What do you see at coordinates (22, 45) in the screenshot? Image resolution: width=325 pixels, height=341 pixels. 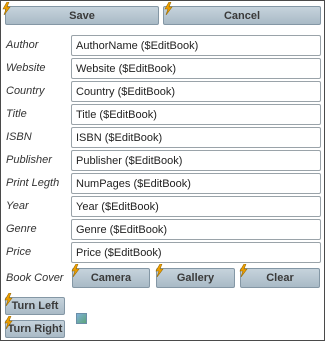 I see `author-label: Author` at bounding box center [22, 45].